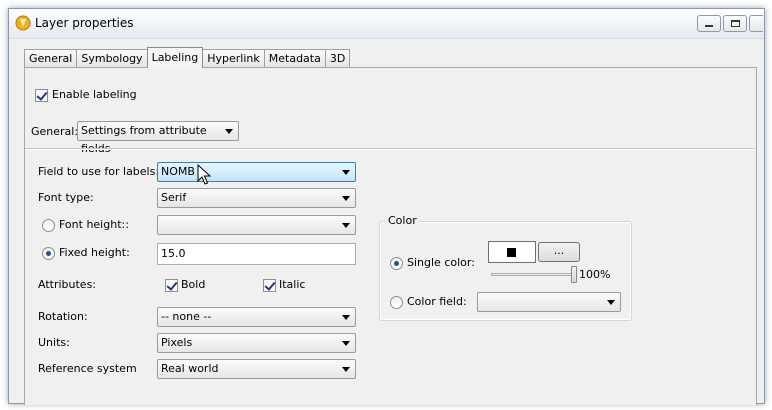  What do you see at coordinates (87, 368) in the screenshot?
I see `reference-system-label: Reference system` at bounding box center [87, 368].